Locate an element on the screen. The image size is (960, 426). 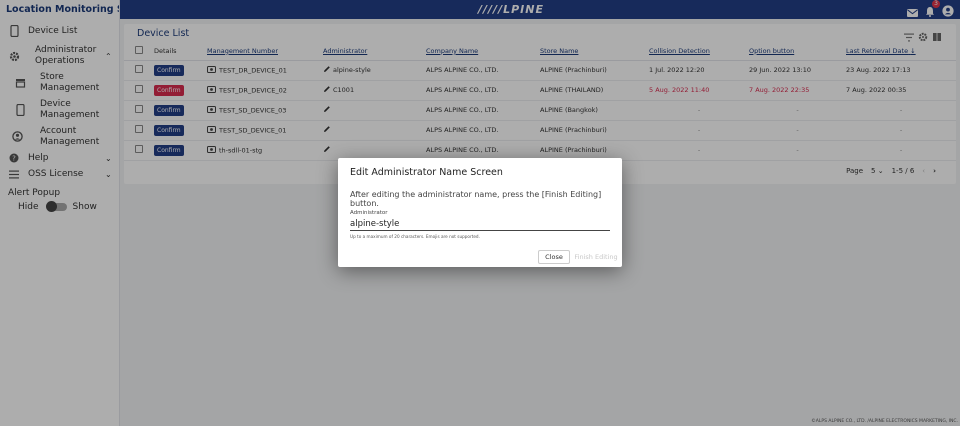
close-button: Close is located at coordinates (554, 257).